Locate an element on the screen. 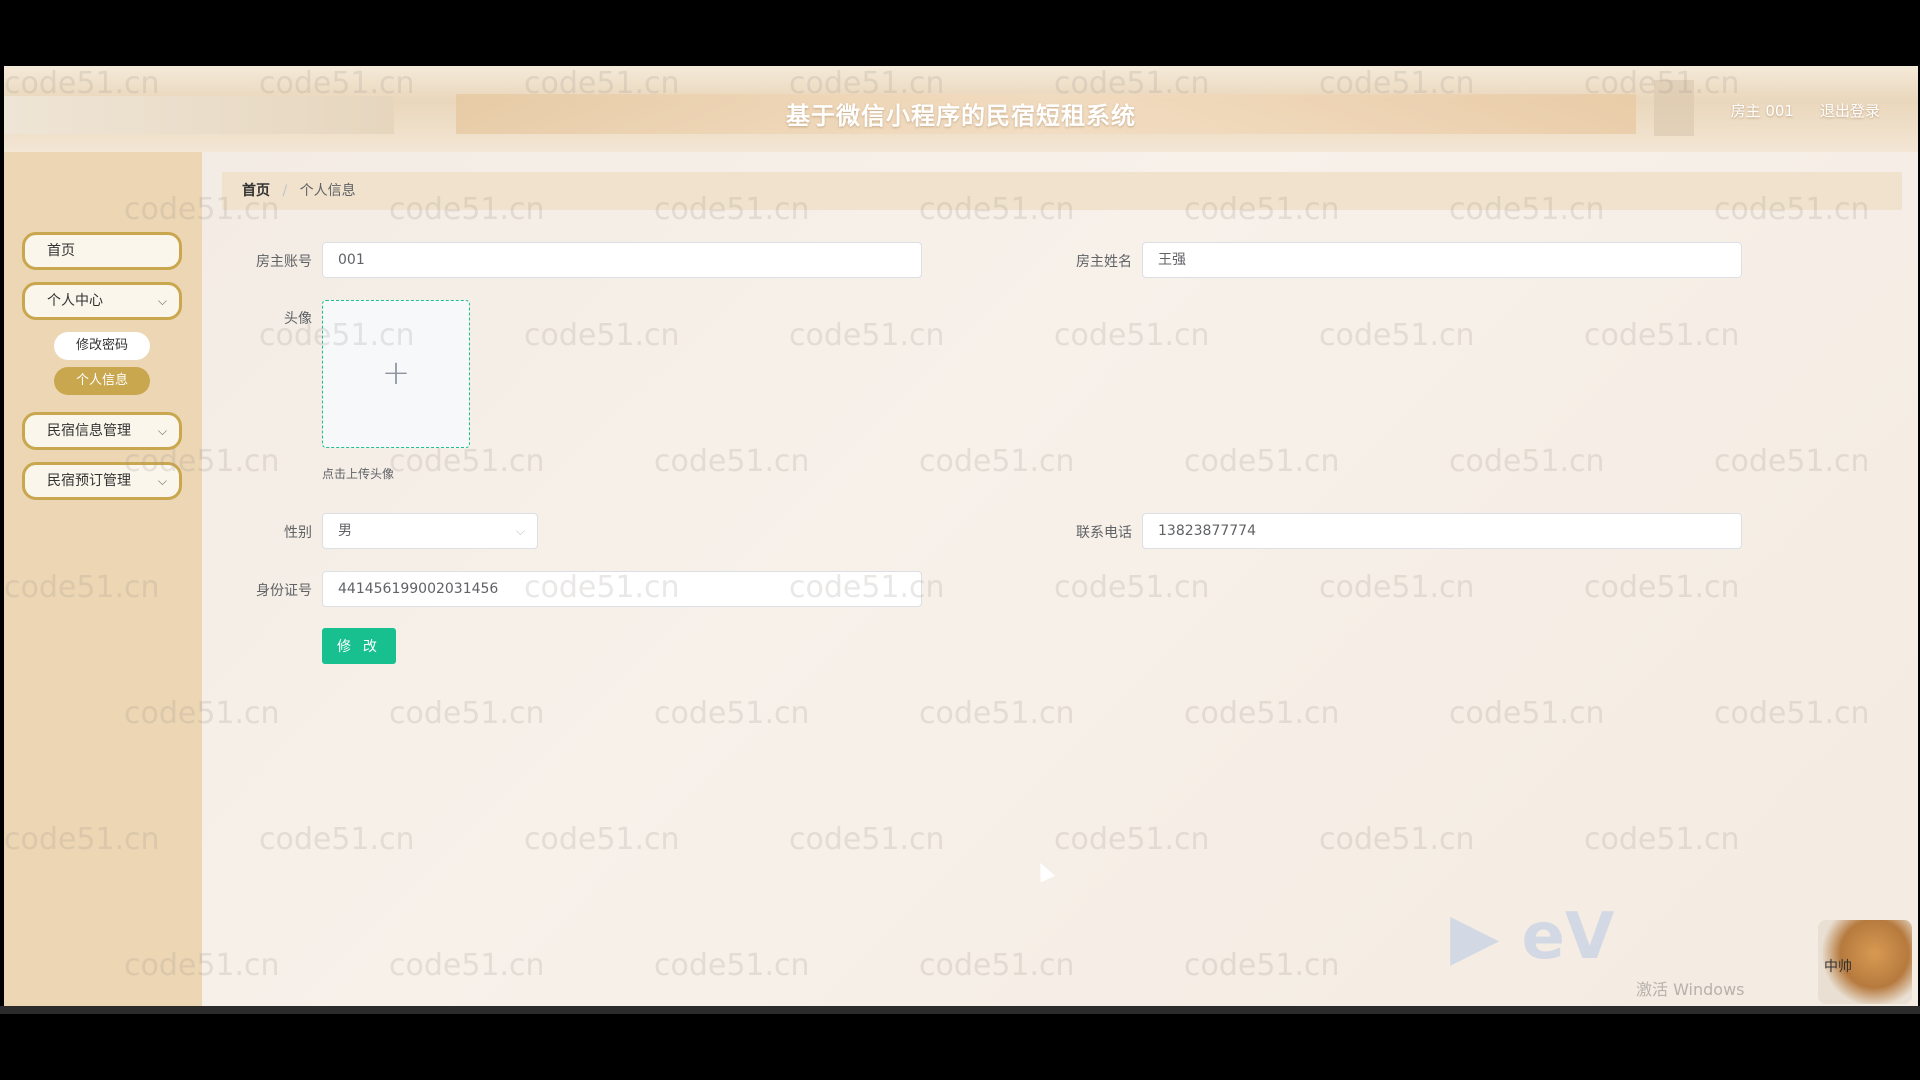 This screenshot has height=1080, width=1920. plus-icon: + is located at coordinates (396, 373).